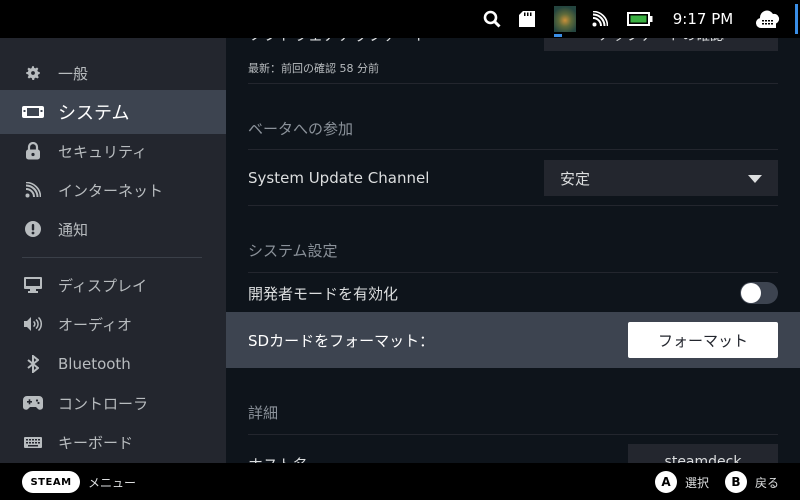  I want to click on bluetooth-icon, so click(33, 364).